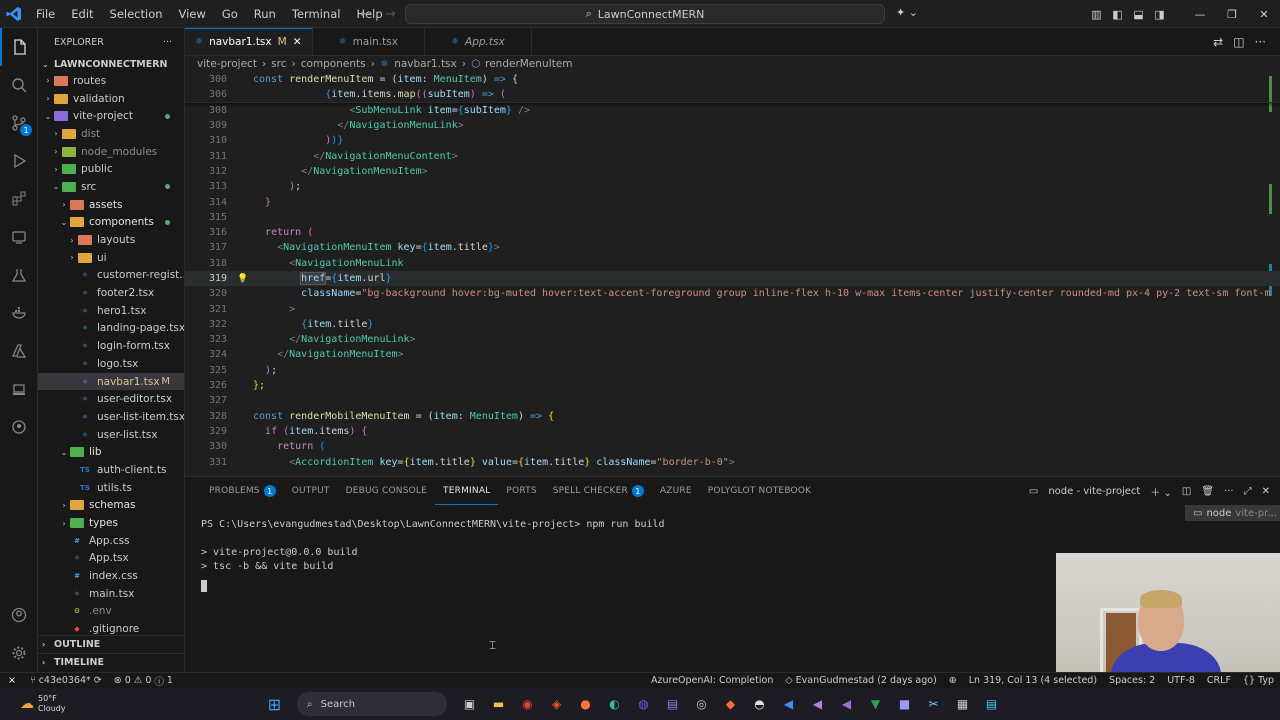  Describe the element at coordinates (111, 399) in the screenshot. I see `file-item: ⚛ user-editor.tsx` at that location.